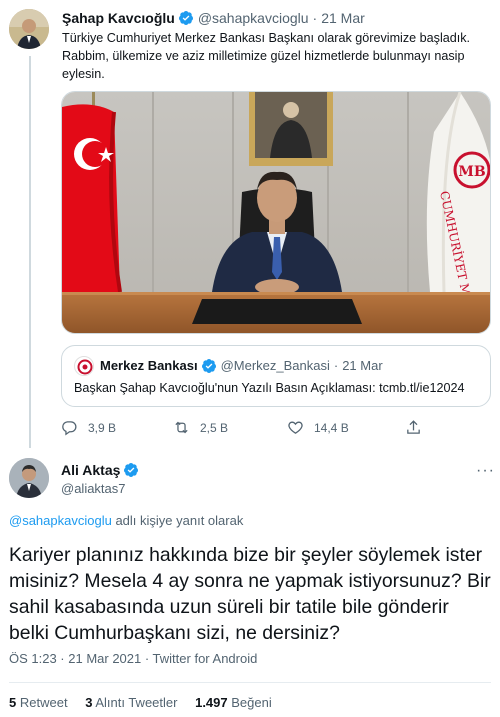 The image size is (500, 717). What do you see at coordinates (211, 702) in the screenshot?
I see `likes-count: 1.497` at bounding box center [211, 702].